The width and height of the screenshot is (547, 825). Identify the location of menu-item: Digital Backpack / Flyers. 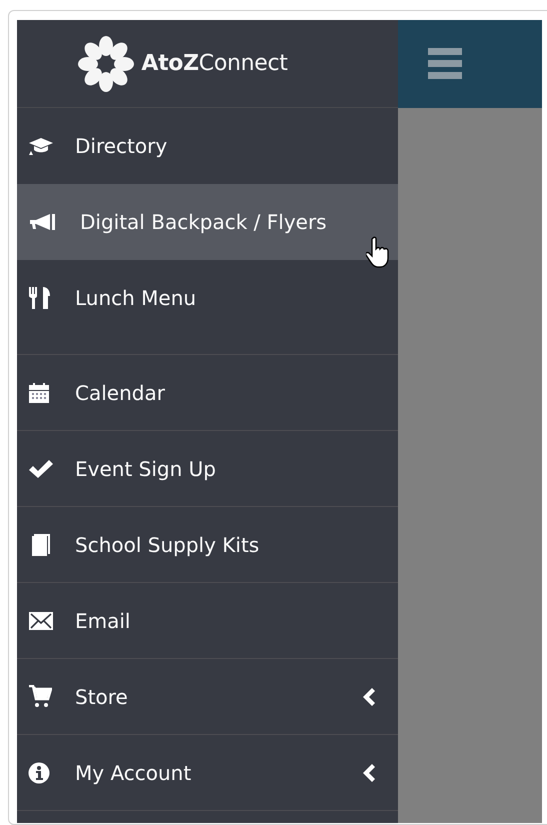
(207, 222).